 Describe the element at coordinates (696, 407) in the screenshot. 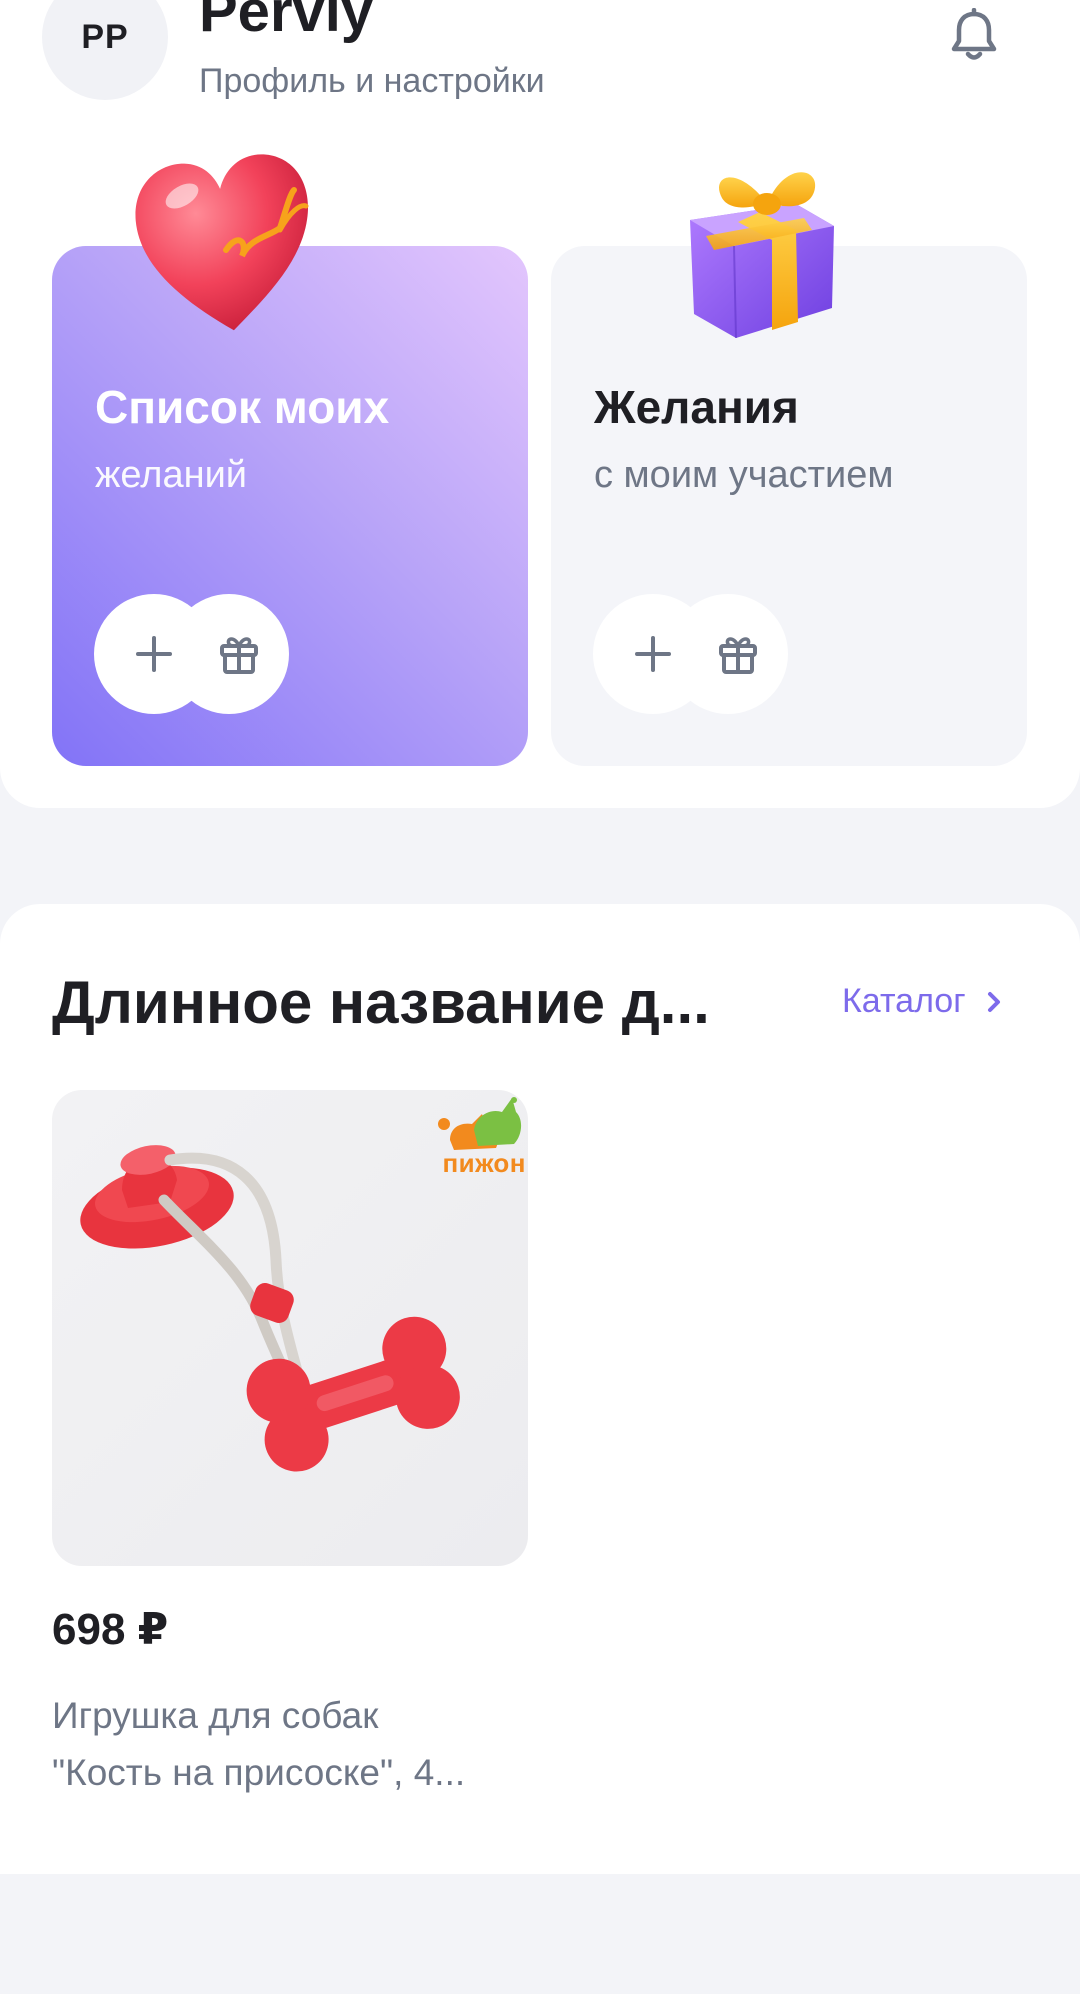

I see `shared-wishes-title: Желания` at that location.